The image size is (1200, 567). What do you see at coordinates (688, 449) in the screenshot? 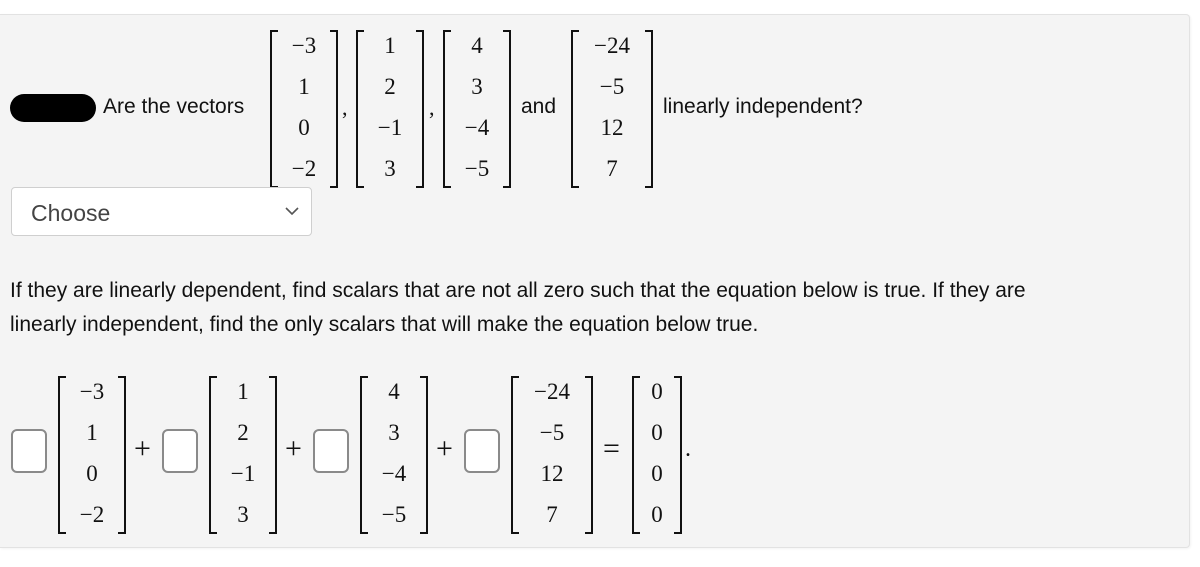
I see `period: .` at bounding box center [688, 449].